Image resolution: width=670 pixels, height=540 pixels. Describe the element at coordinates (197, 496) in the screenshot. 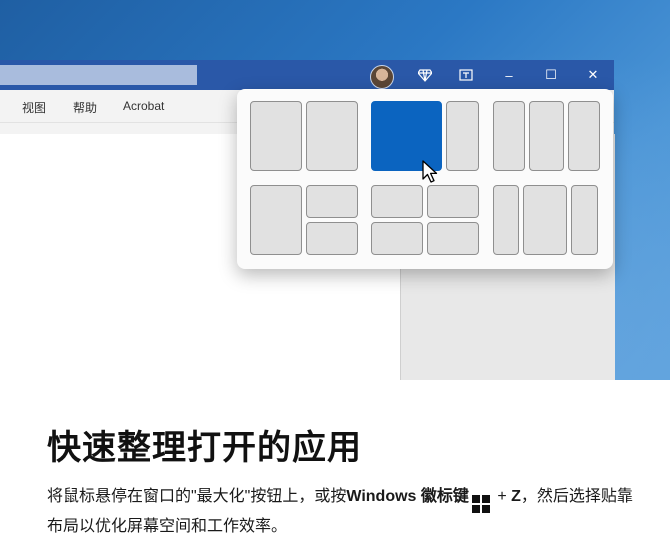

I see `description-part: 将鼠标悬停在窗口的"最大化"按钮上，或按` at that location.